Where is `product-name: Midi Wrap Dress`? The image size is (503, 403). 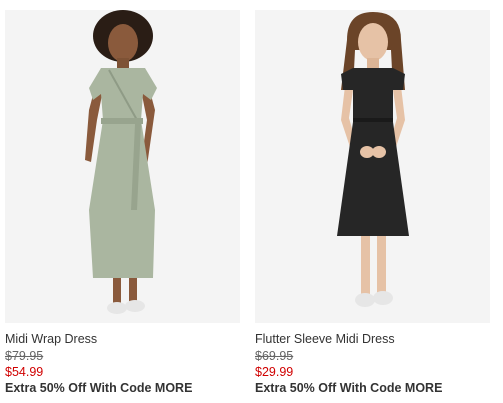
product-name: Midi Wrap Dress is located at coordinates (122, 339).